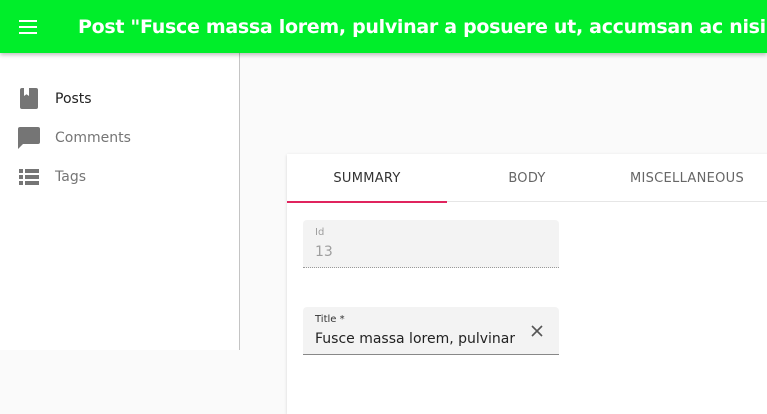 The image size is (767, 414). What do you see at coordinates (73, 98) in the screenshot?
I see `sidebar-item-label: Posts` at bounding box center [73, 98].